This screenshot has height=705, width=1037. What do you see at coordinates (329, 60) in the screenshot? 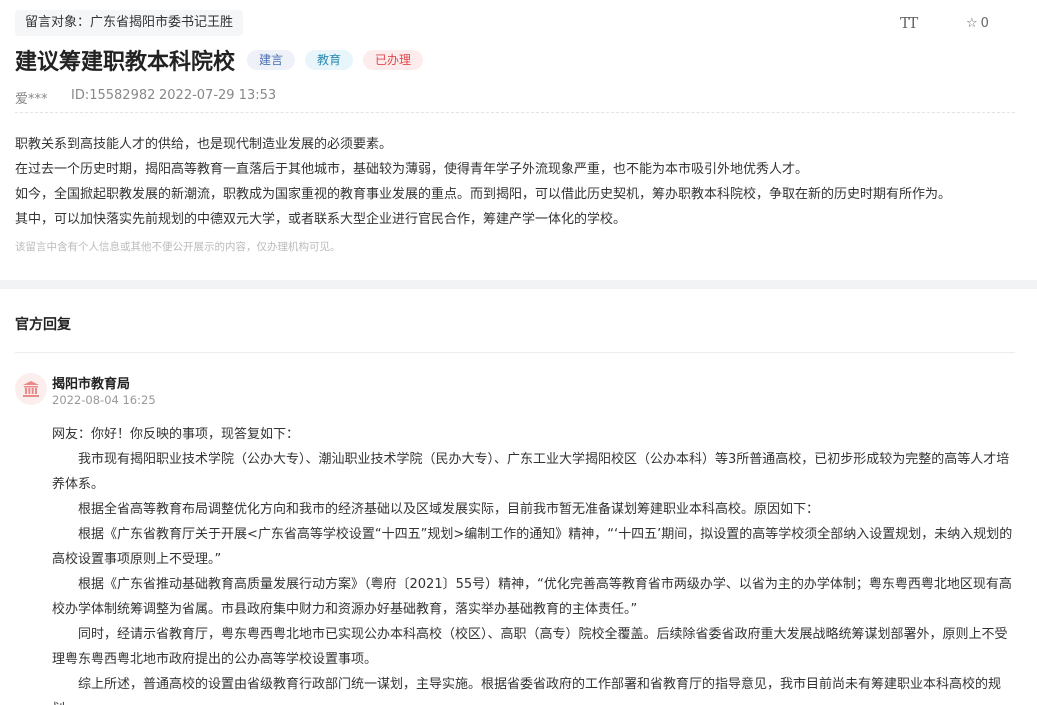
I see `badge-education: 教育` at bounding box center [329, 60].